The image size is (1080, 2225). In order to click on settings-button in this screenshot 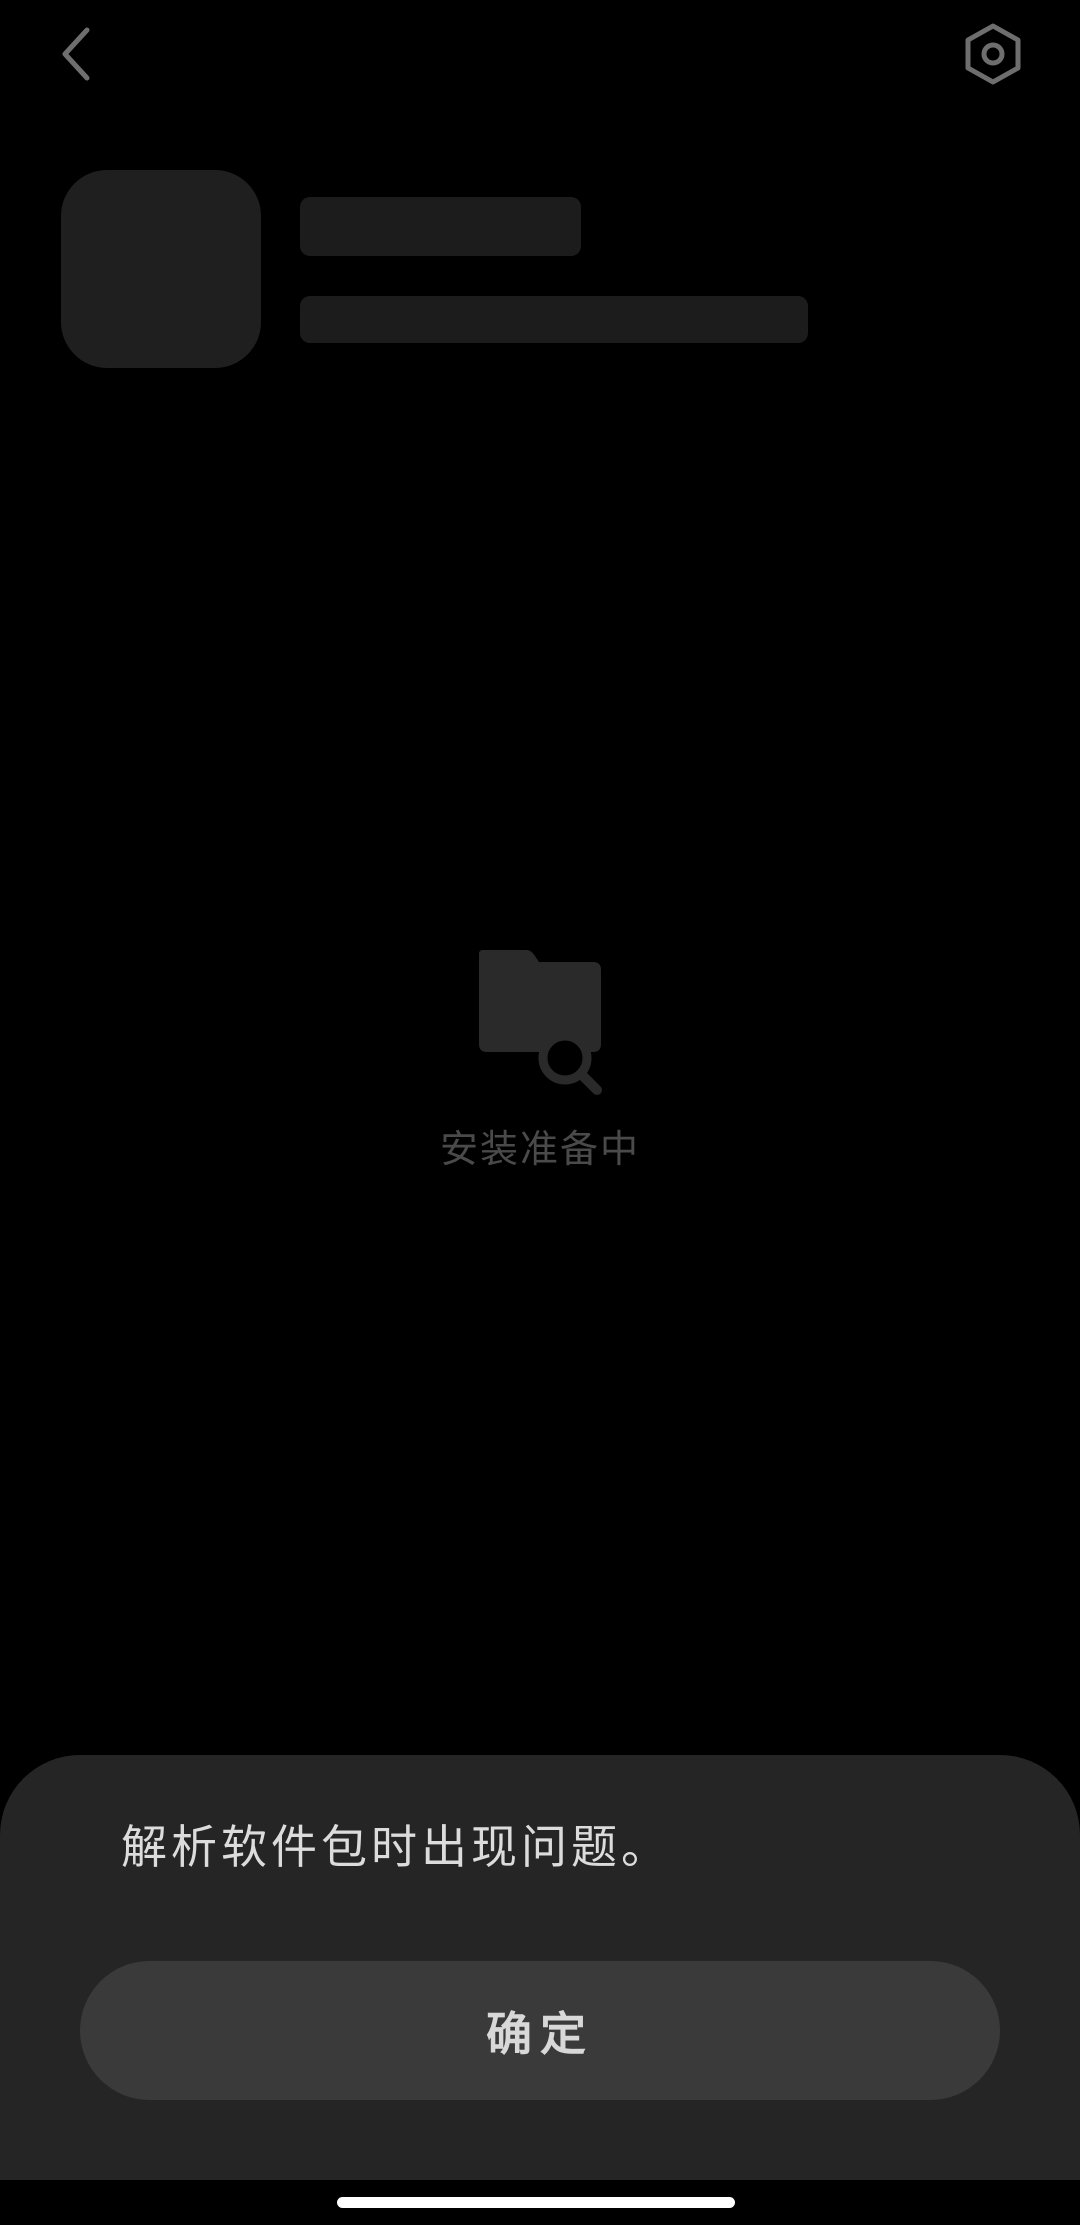, I will do `click(993, 54)`.